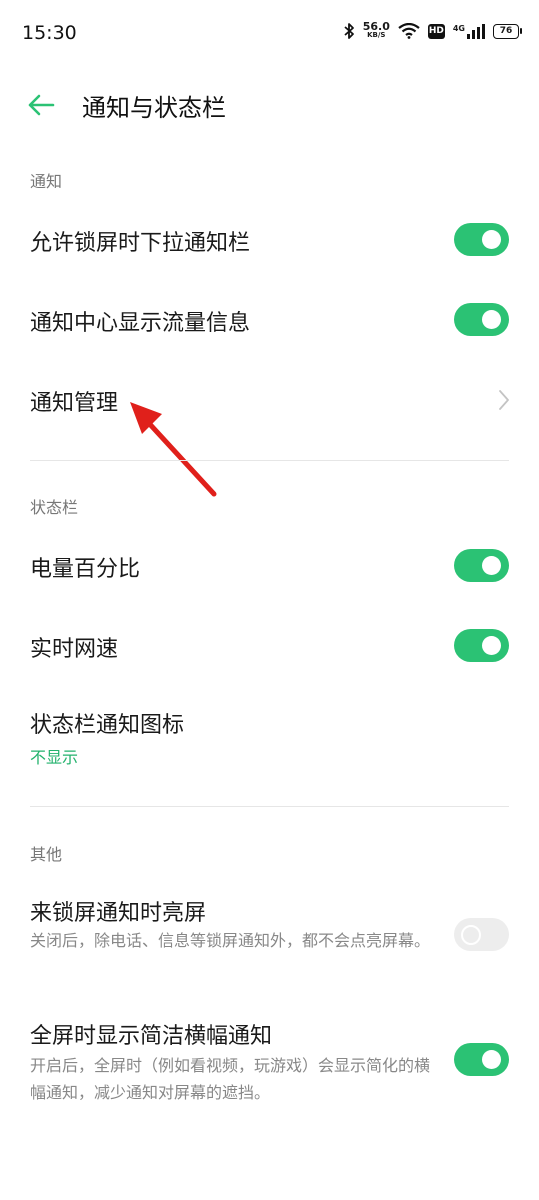 The image size is (539, 1200). Describe the element at coordinates (269, 646) in the screenshot. I see `row-net-speed: 实时网速` at that location.